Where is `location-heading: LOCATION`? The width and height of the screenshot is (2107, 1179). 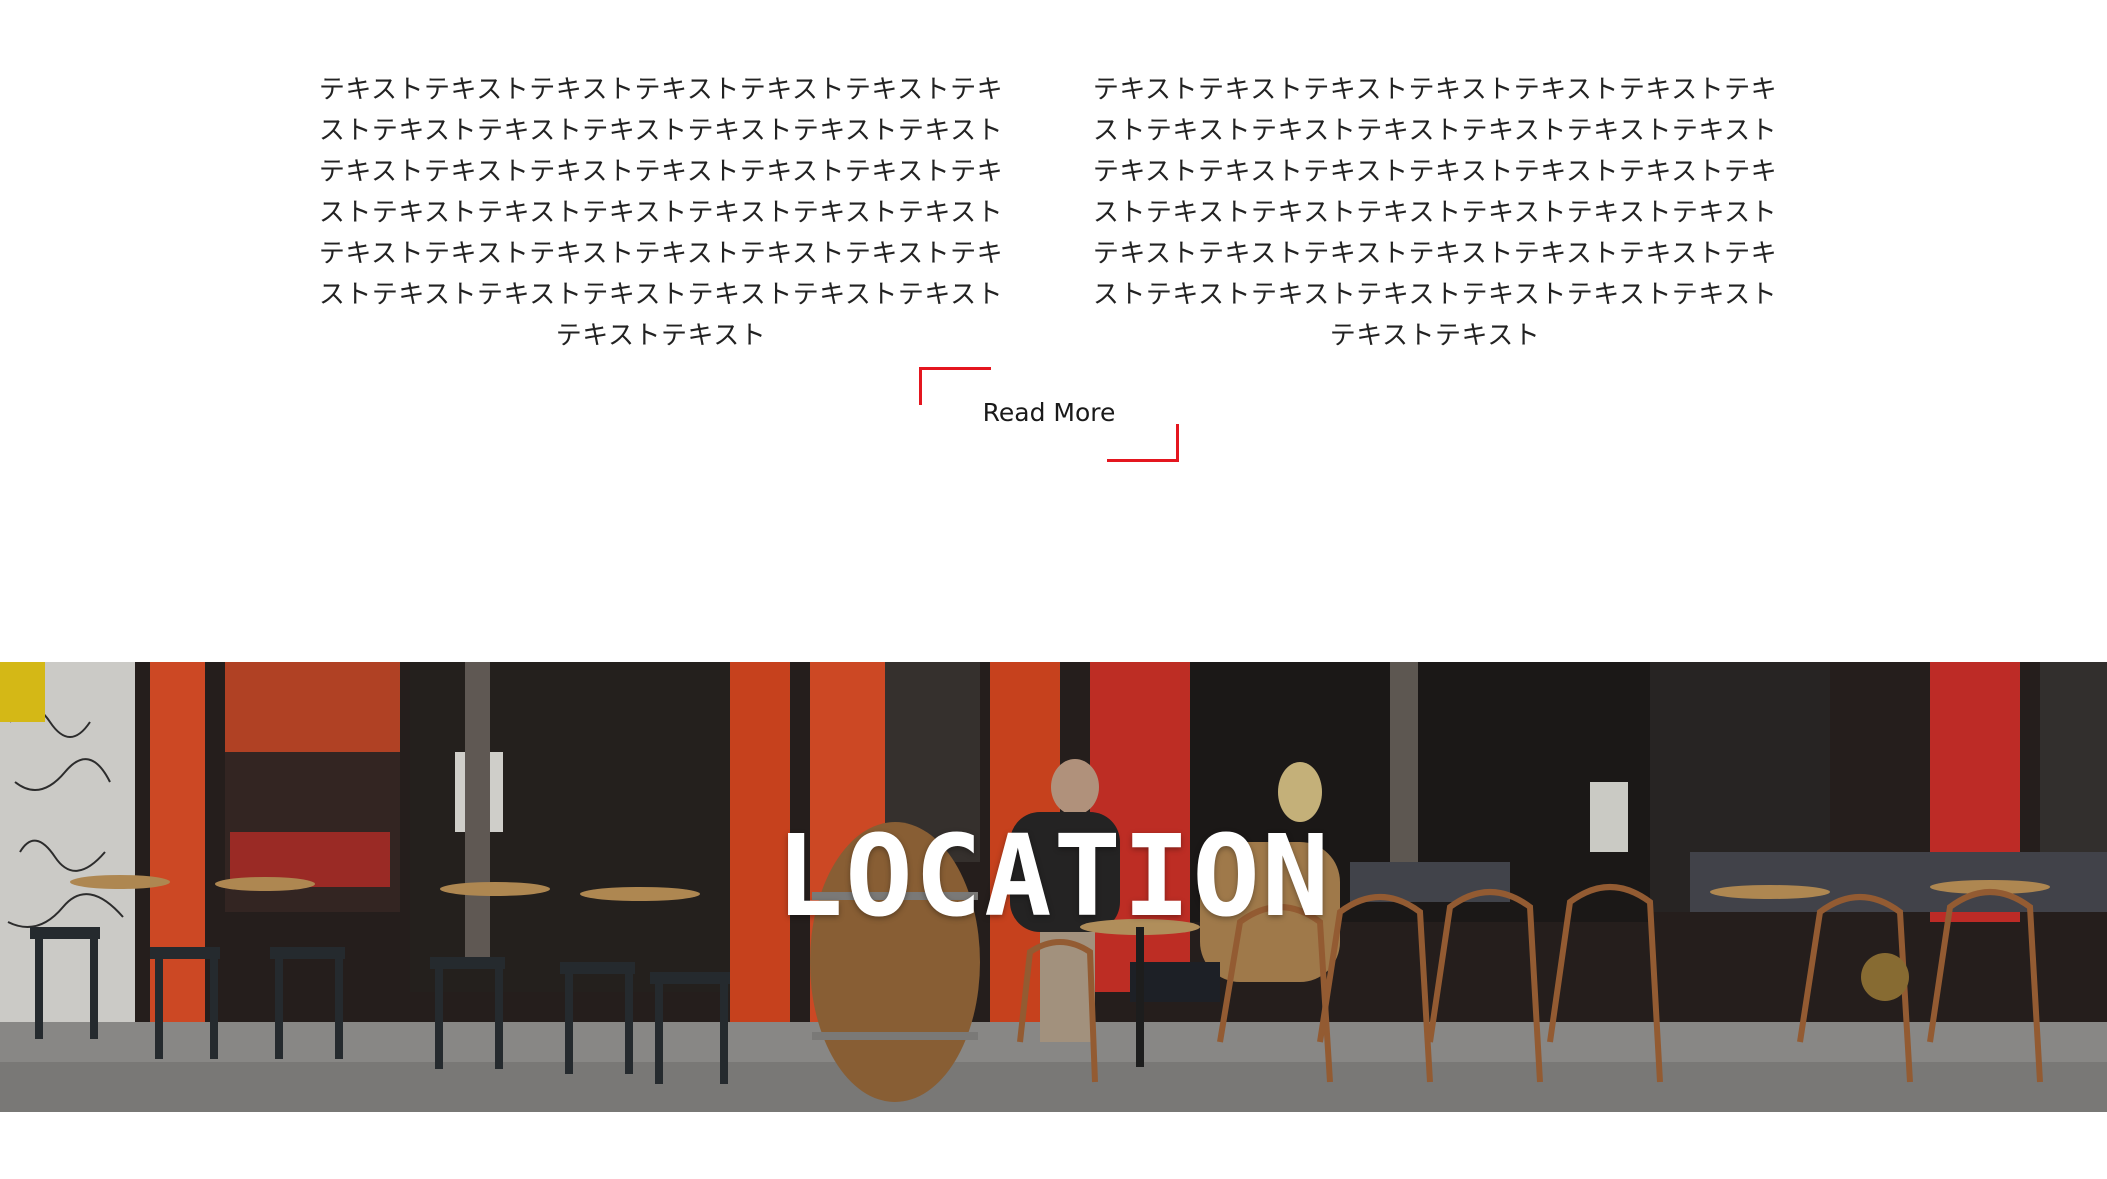
location-heading: LOCATION is located at coordinates (1053, 877).